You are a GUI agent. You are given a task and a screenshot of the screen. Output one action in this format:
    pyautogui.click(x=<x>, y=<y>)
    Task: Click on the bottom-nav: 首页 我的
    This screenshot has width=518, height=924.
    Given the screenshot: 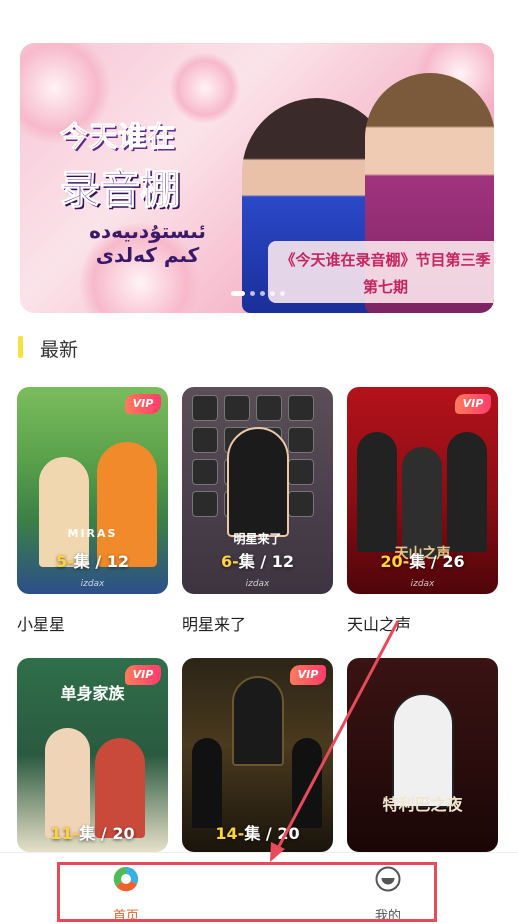 What is the action you would take?
    pyautogui.click(x=259, y=888)
    